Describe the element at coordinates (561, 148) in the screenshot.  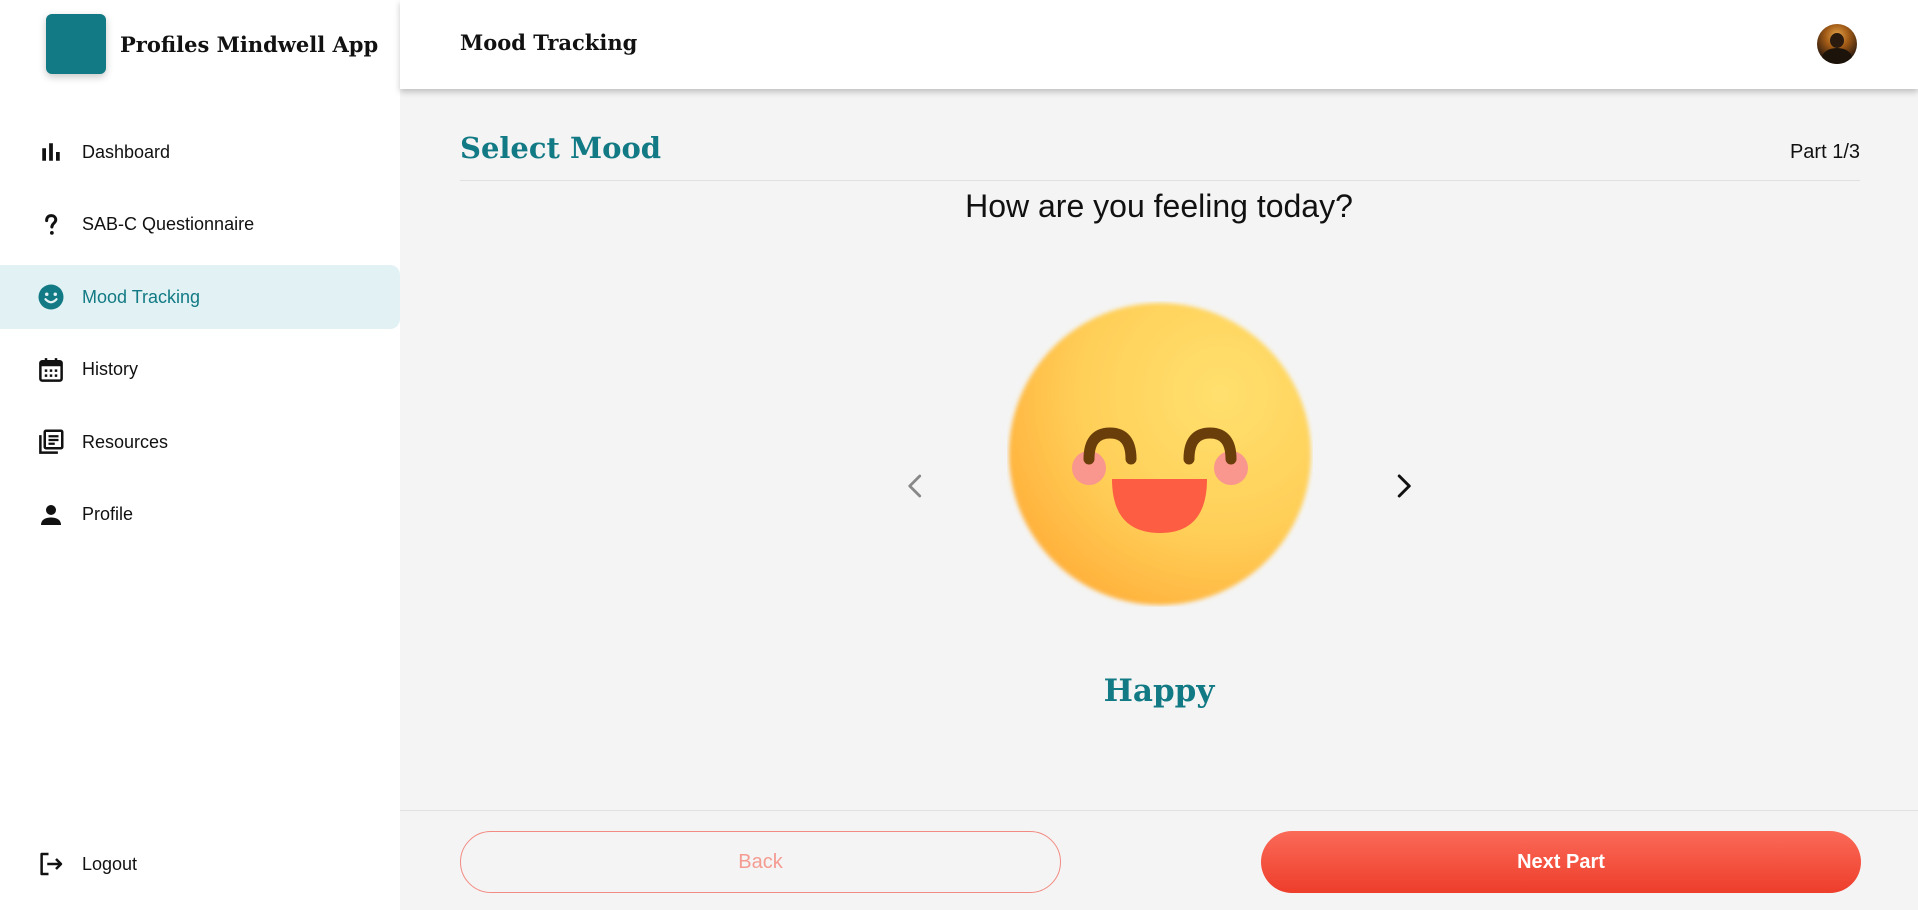
I see `section-title: Select Mood` at that location.